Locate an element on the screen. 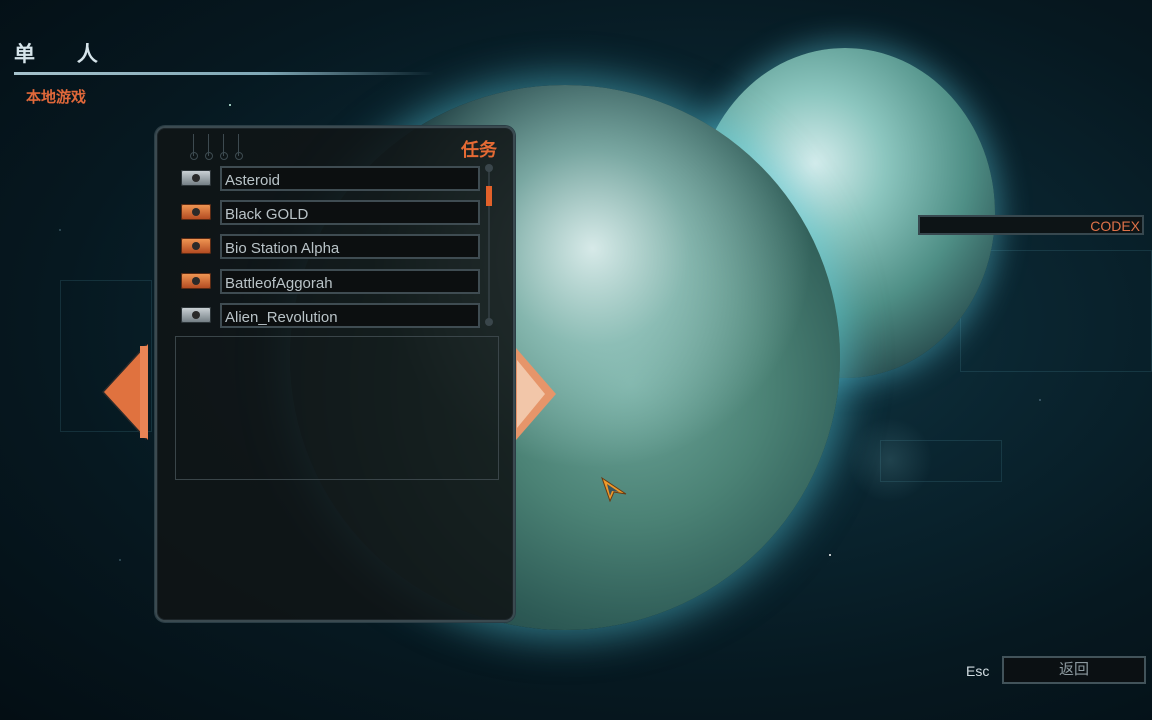 This screenshot has width=1152, height=720. title-divider is located at coordinates (224, 73).